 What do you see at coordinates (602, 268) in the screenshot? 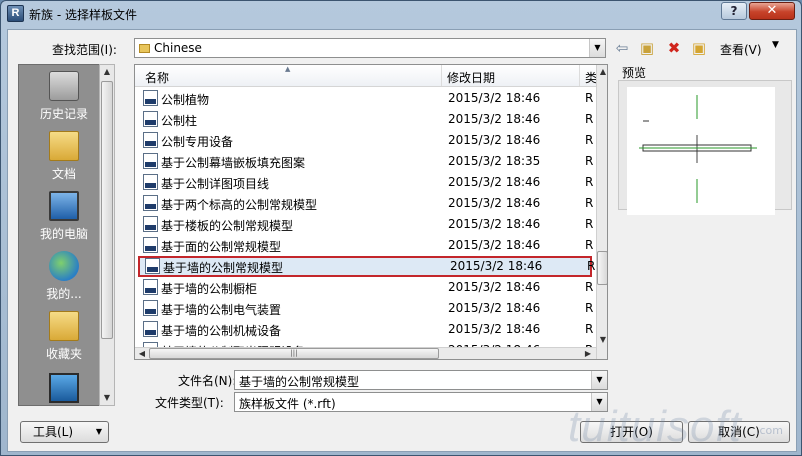
I see `vscroll-thumb` at bounding box center [602, 268].